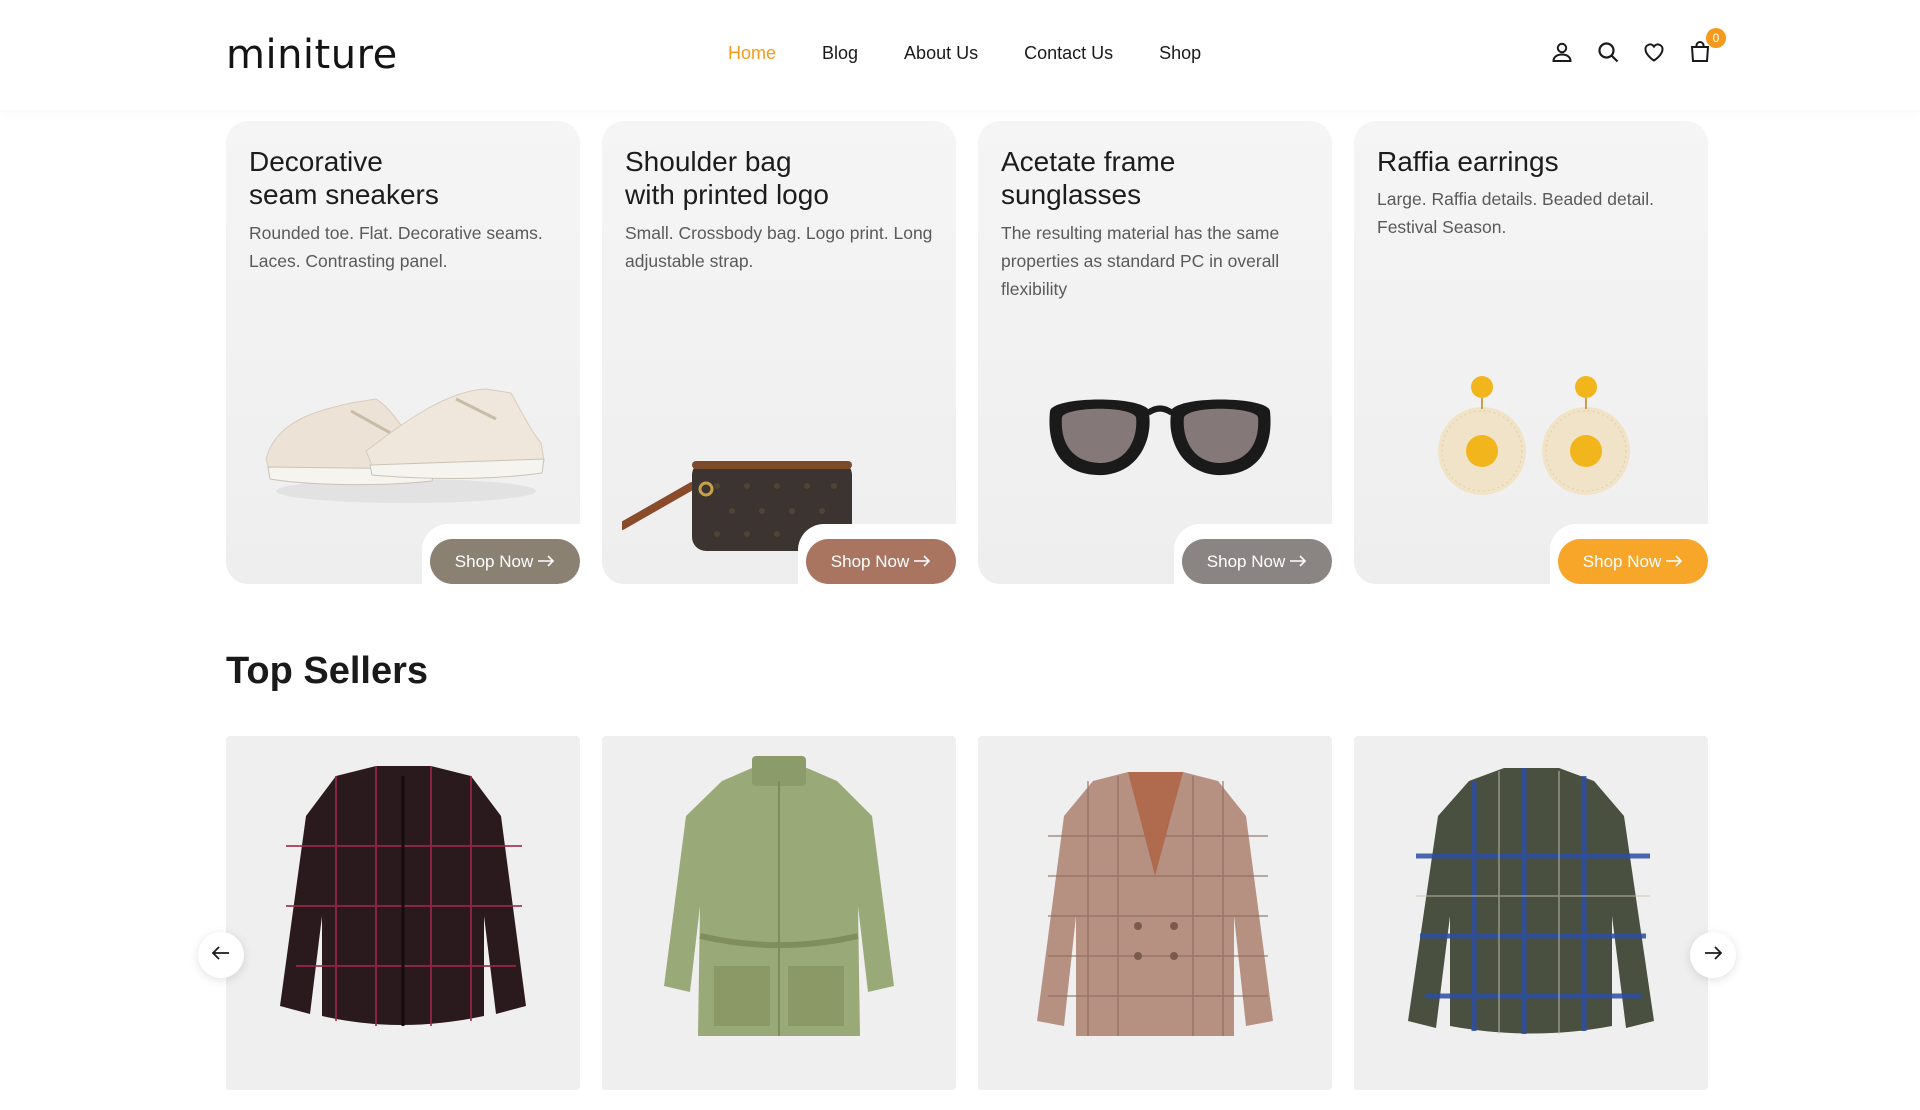  I want to click on heart-icon, so click(1654, 52).